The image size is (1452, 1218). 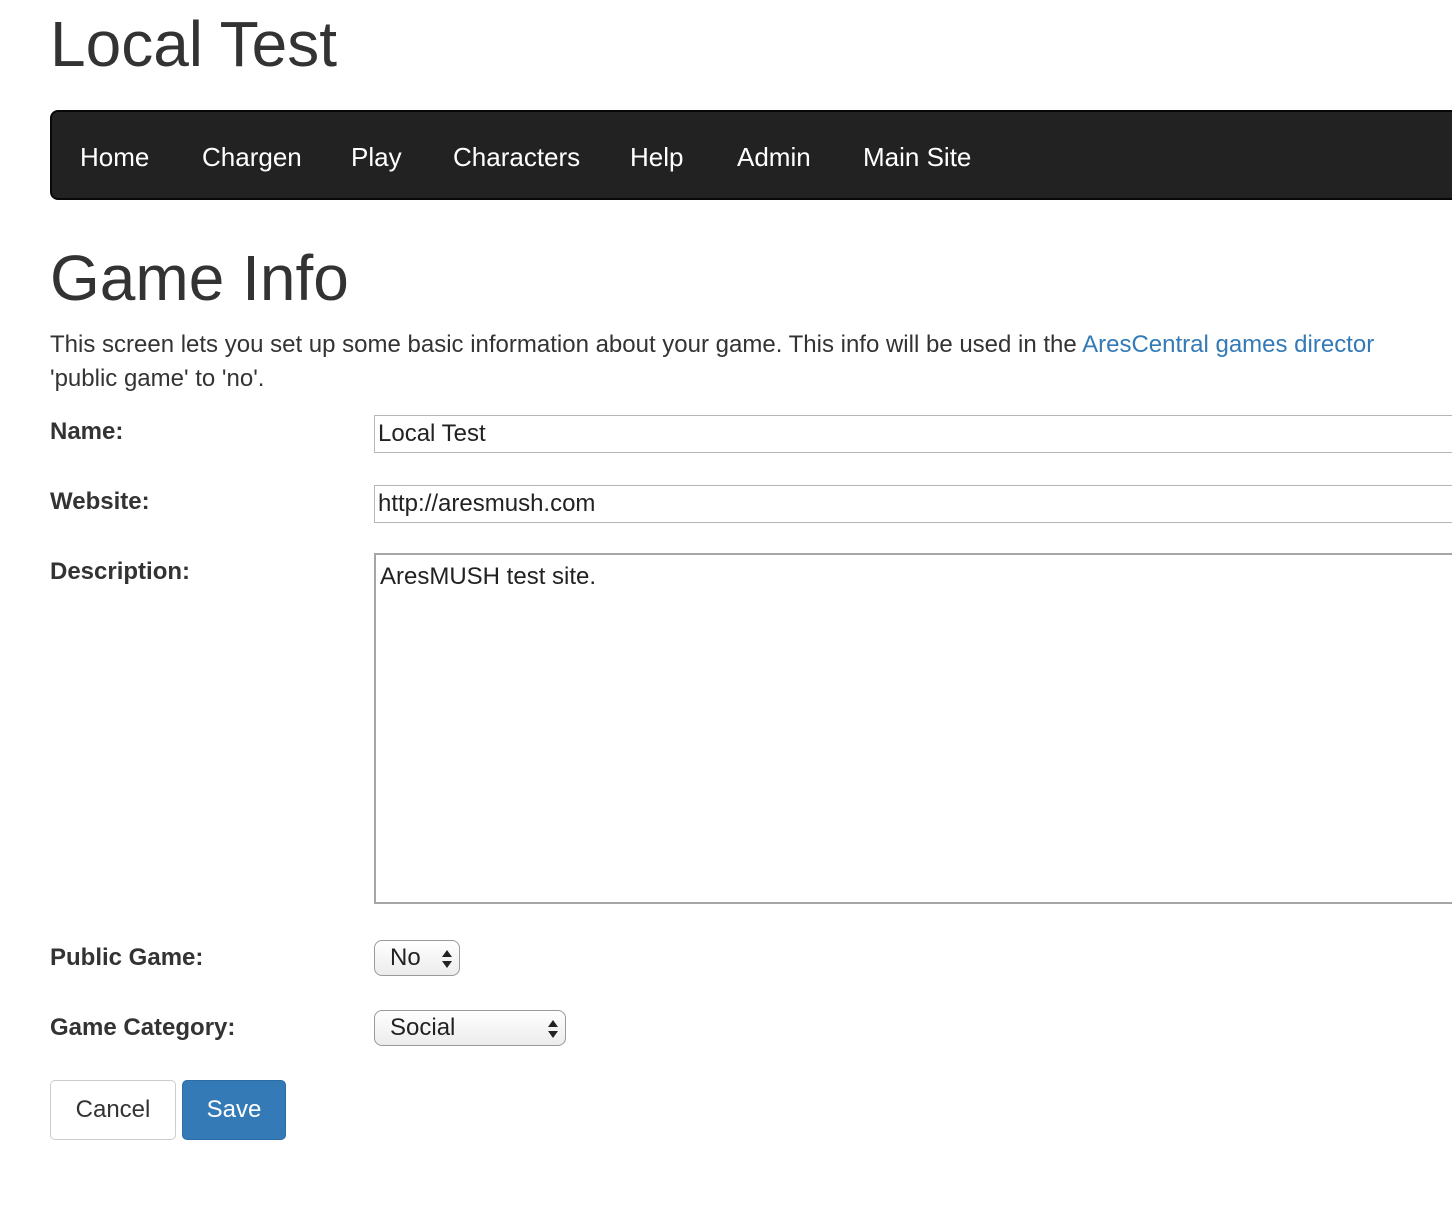 I want to click on cancel-button: Cancel, so click(x=113, y=1110).